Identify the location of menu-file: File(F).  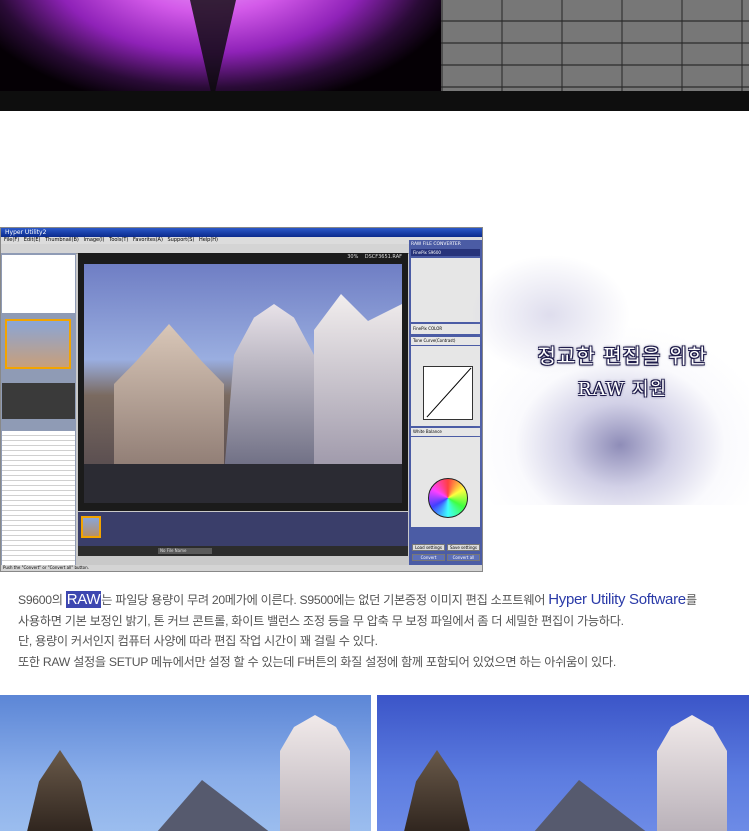
(11, 240).